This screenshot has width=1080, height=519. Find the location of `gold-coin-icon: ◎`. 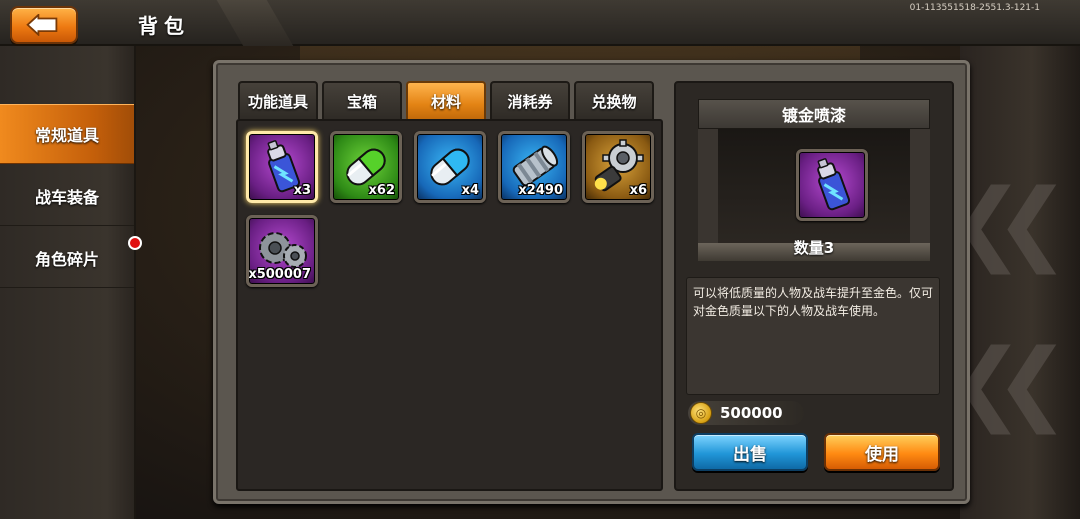

gold-coin-icon: ◎ is located at coordinates (701, 413).